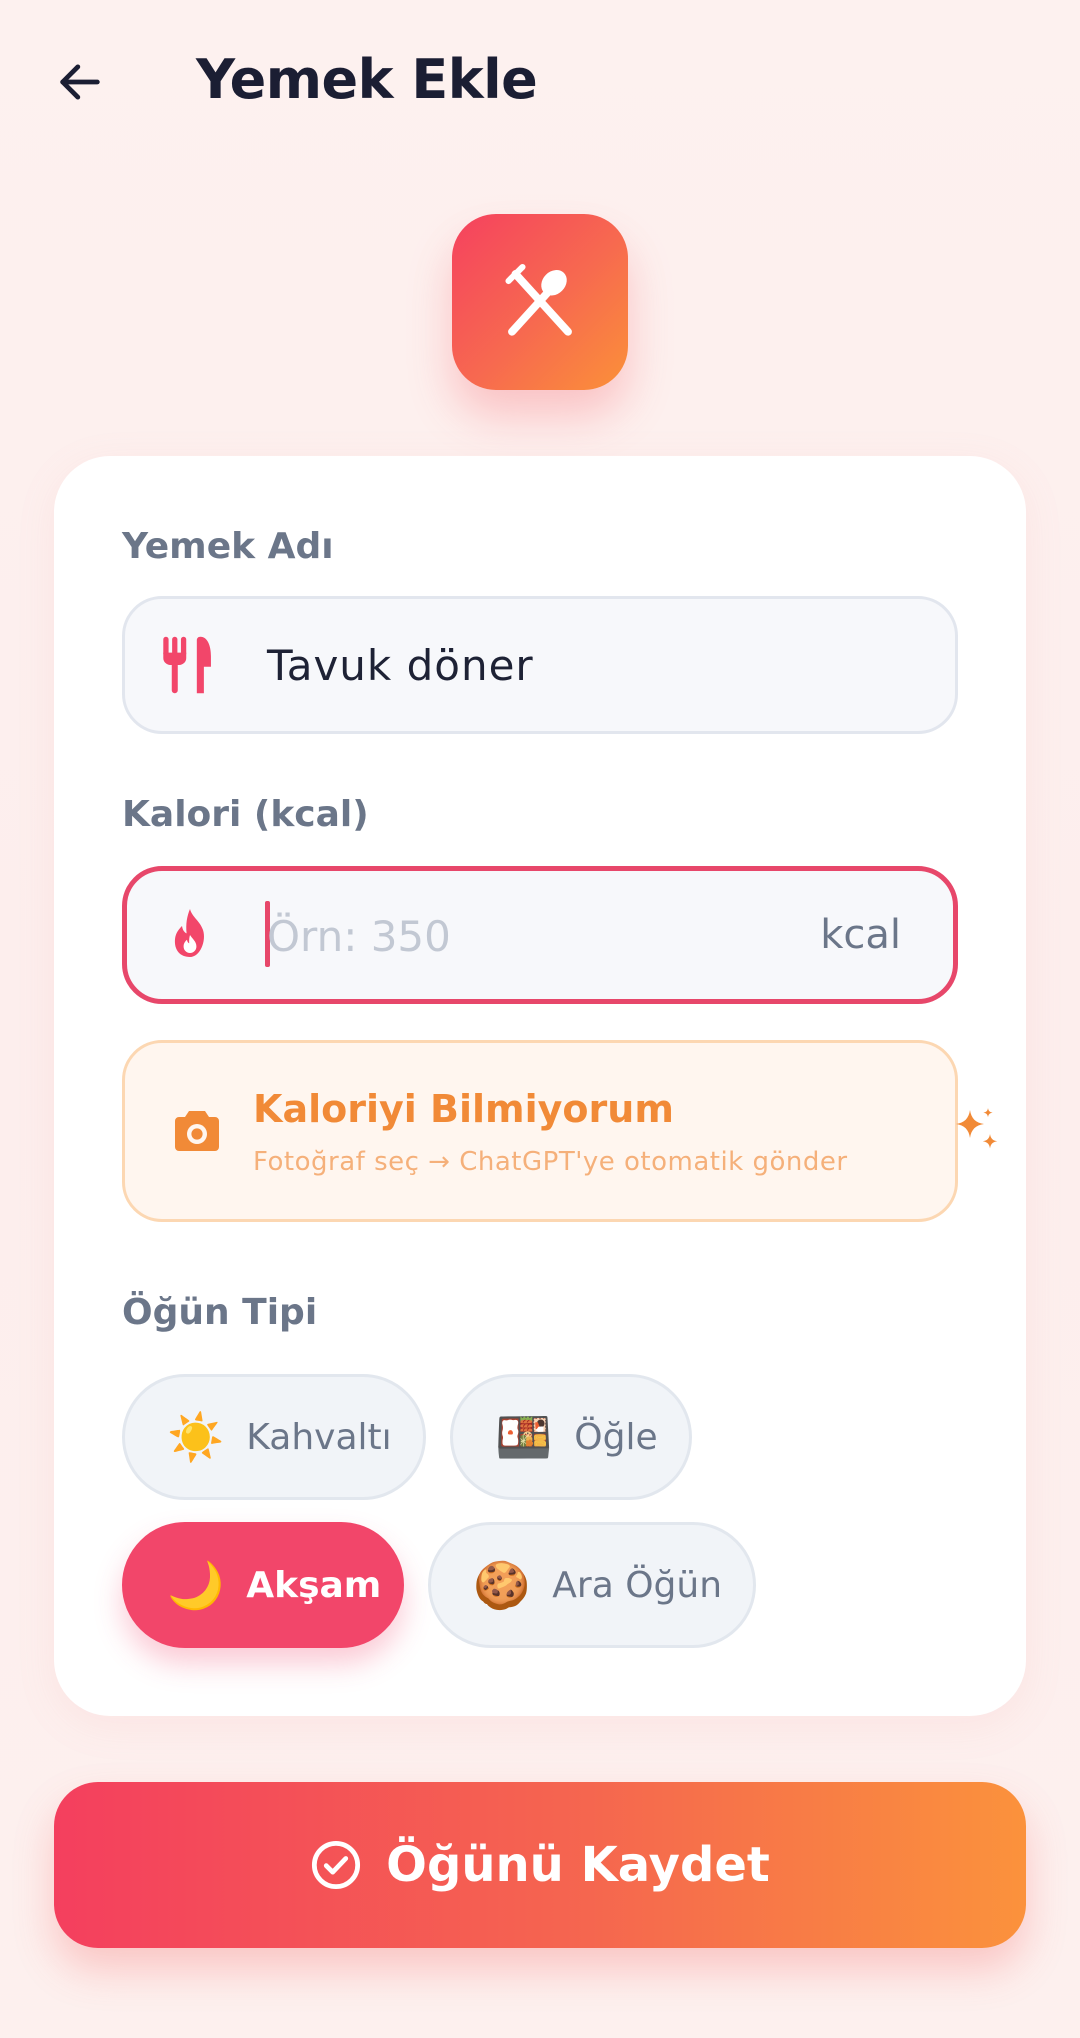 This screenshot has height=2038, width=1080. I want to click on meal-chip-label: Ara Öğün, so click(637, 1585).